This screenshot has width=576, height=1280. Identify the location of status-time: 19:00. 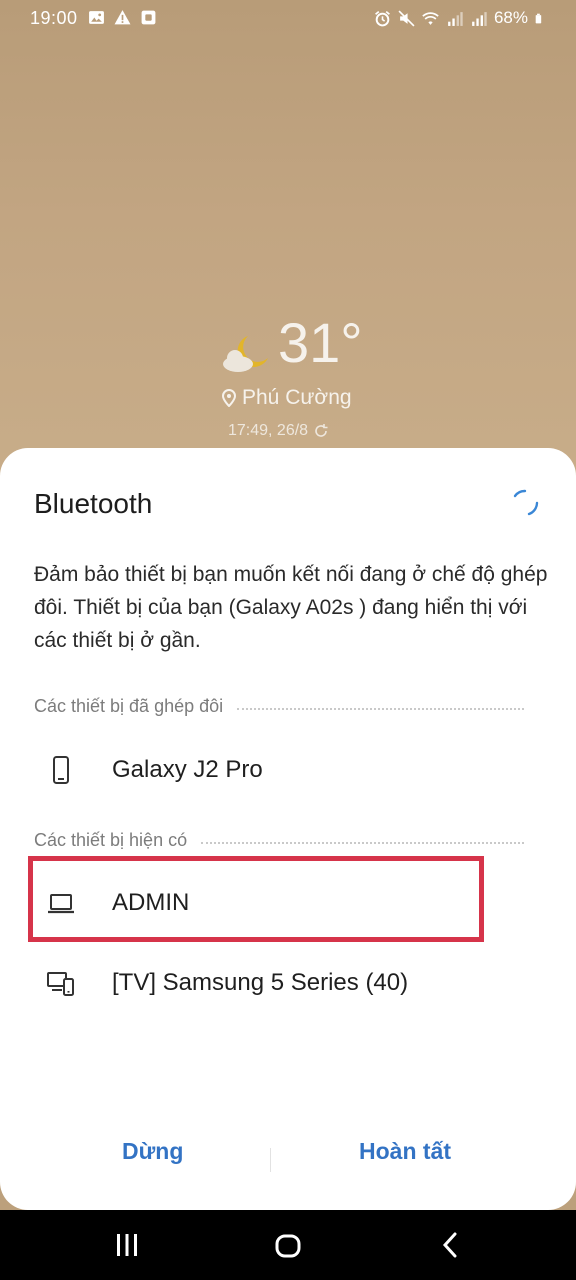
(54, 18).